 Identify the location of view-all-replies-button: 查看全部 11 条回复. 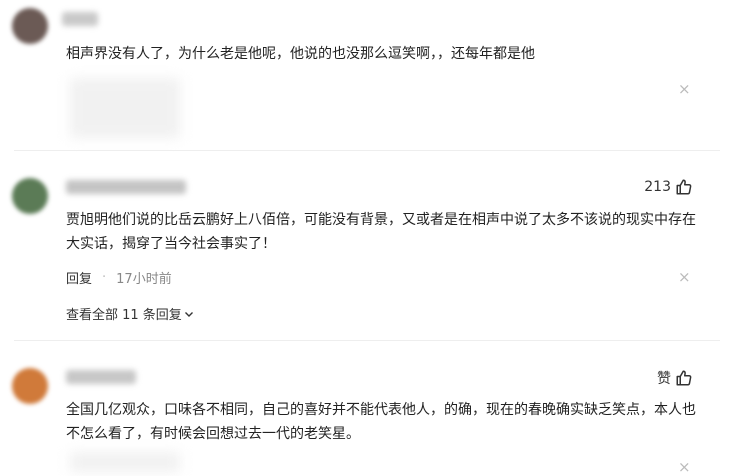
(130, 313).